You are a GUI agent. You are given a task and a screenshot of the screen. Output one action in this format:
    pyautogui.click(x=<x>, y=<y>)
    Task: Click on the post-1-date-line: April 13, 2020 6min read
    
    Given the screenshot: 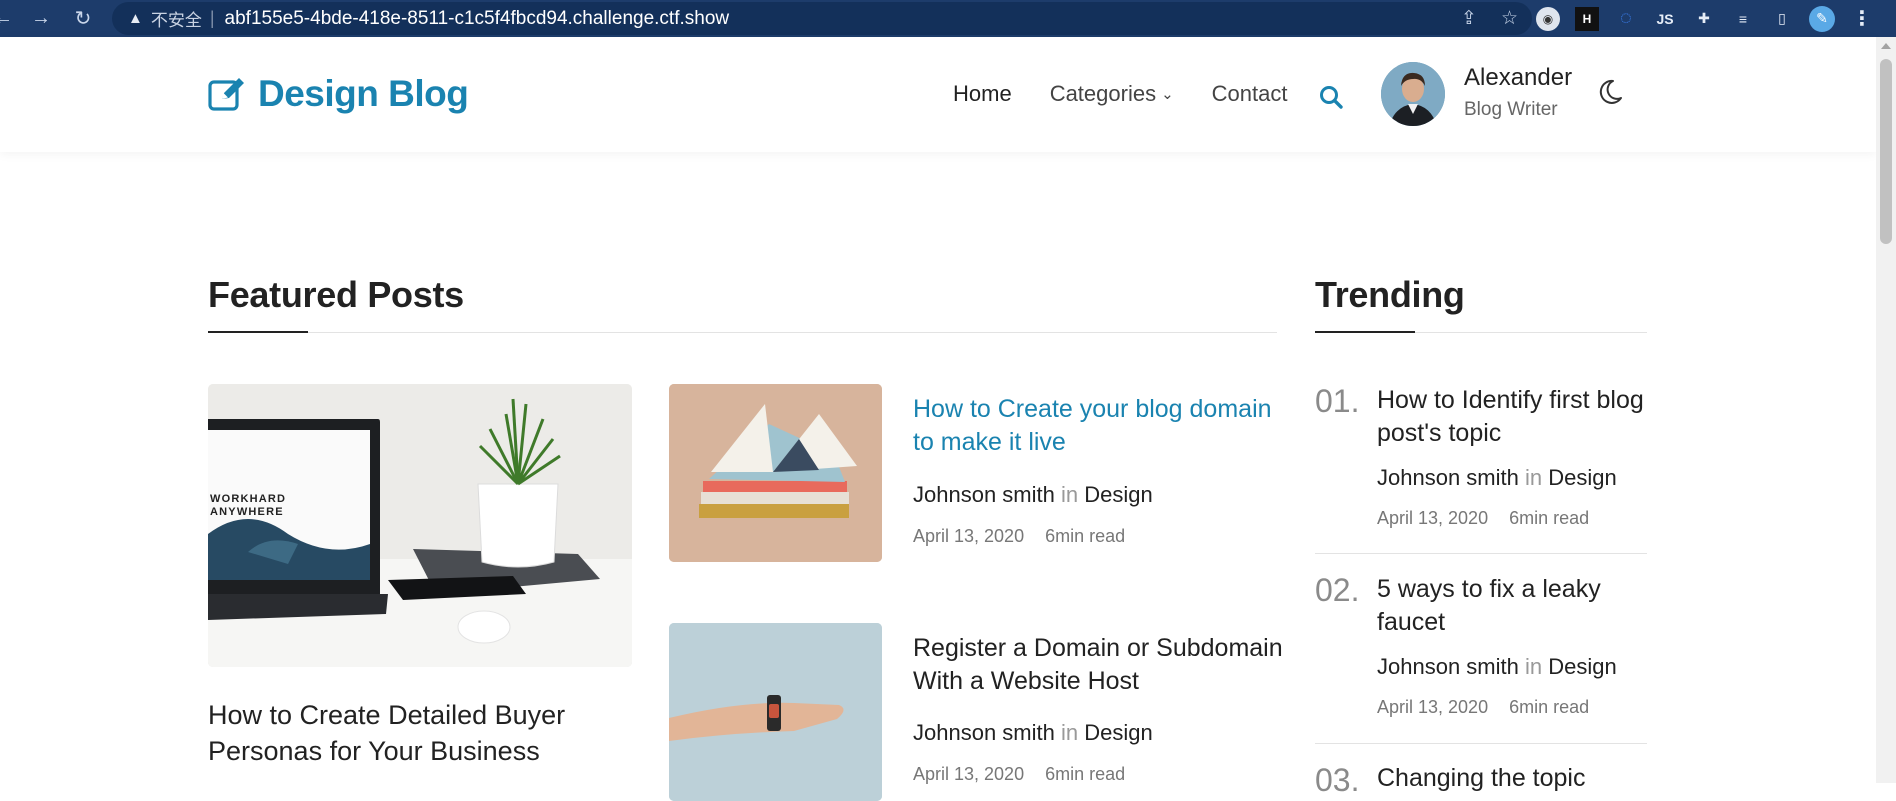 What is the action you would take?
    pyautogui.click(x=1019, y=536)
    